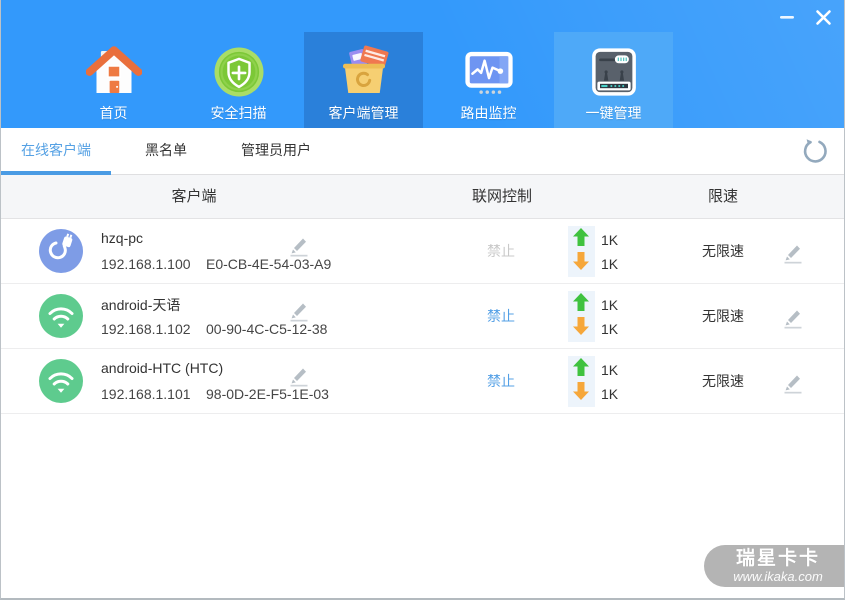 The height and width of the screenshot is (600, 845). What do you see at coordinates (488, 113) in the screenshot?
I see `nav-label: 路由监控` at bounding box center [488, 113].